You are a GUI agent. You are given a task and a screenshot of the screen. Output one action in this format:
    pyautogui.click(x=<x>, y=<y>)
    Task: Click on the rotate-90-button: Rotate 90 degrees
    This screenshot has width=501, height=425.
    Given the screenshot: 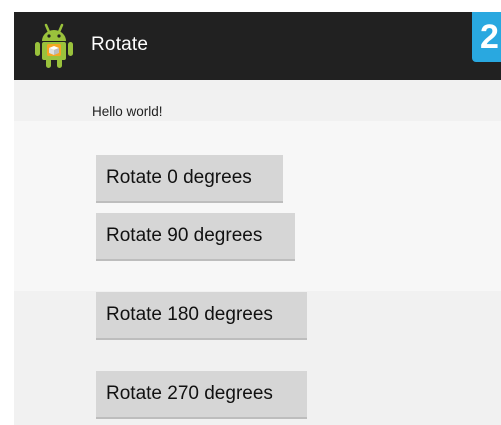 What is the action you would take?
    pyautogui.click(x=195, y=237)
    